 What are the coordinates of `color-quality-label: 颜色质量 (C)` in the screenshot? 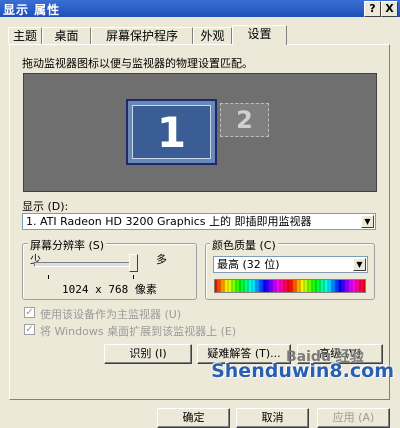 It's located at (244, 245).